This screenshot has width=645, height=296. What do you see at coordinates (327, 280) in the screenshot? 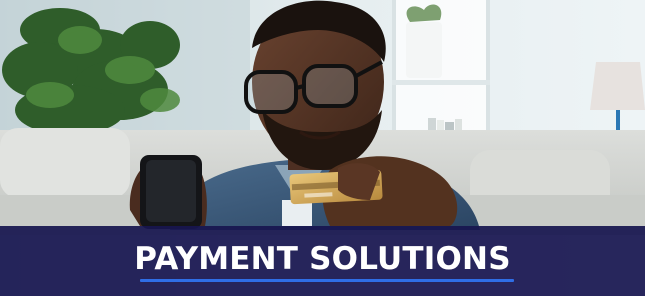
I see `title-underline` at bounding box center [327, 280].